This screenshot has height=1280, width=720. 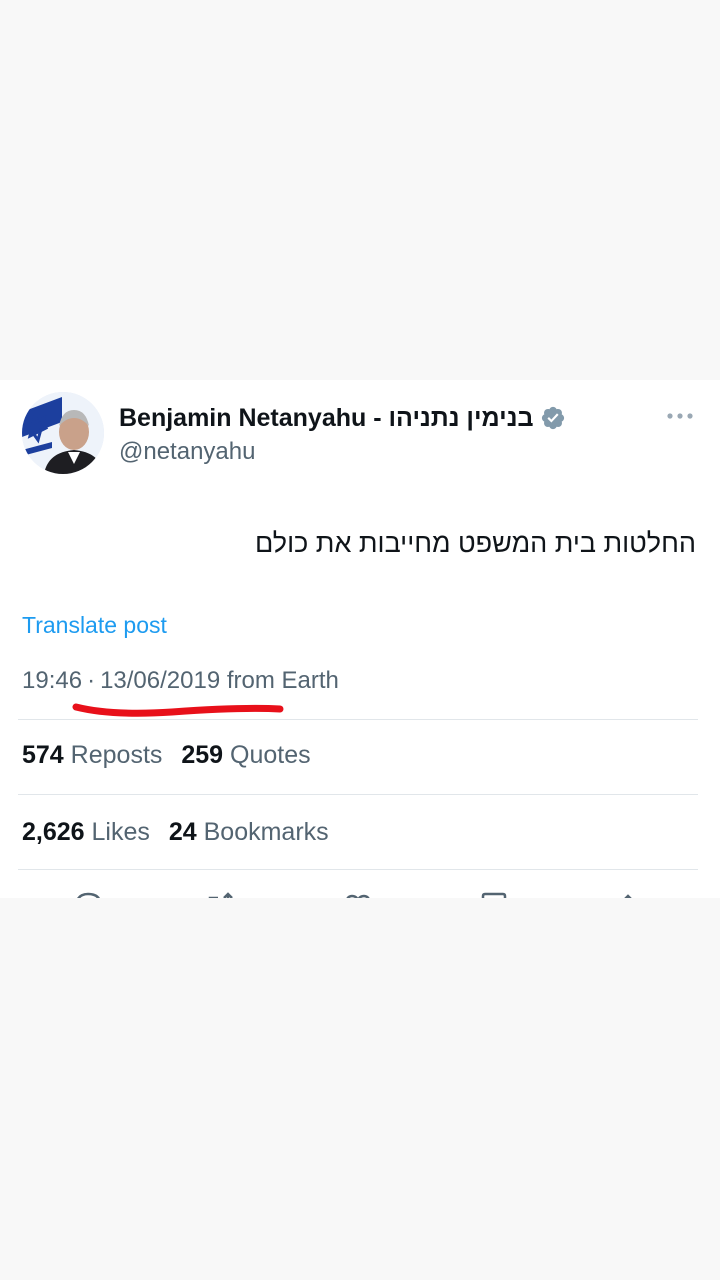 What do you see at coordinates (63, 433) in the screenshot?
I see `avatar` at bounding box center [63, 433].